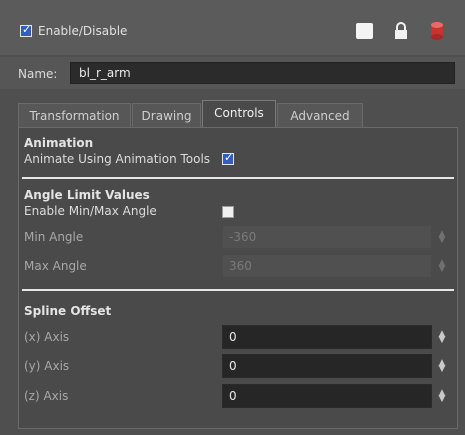  I want to click on x-axis-spinner-icon: ▲ ▼, so click(442, 337).